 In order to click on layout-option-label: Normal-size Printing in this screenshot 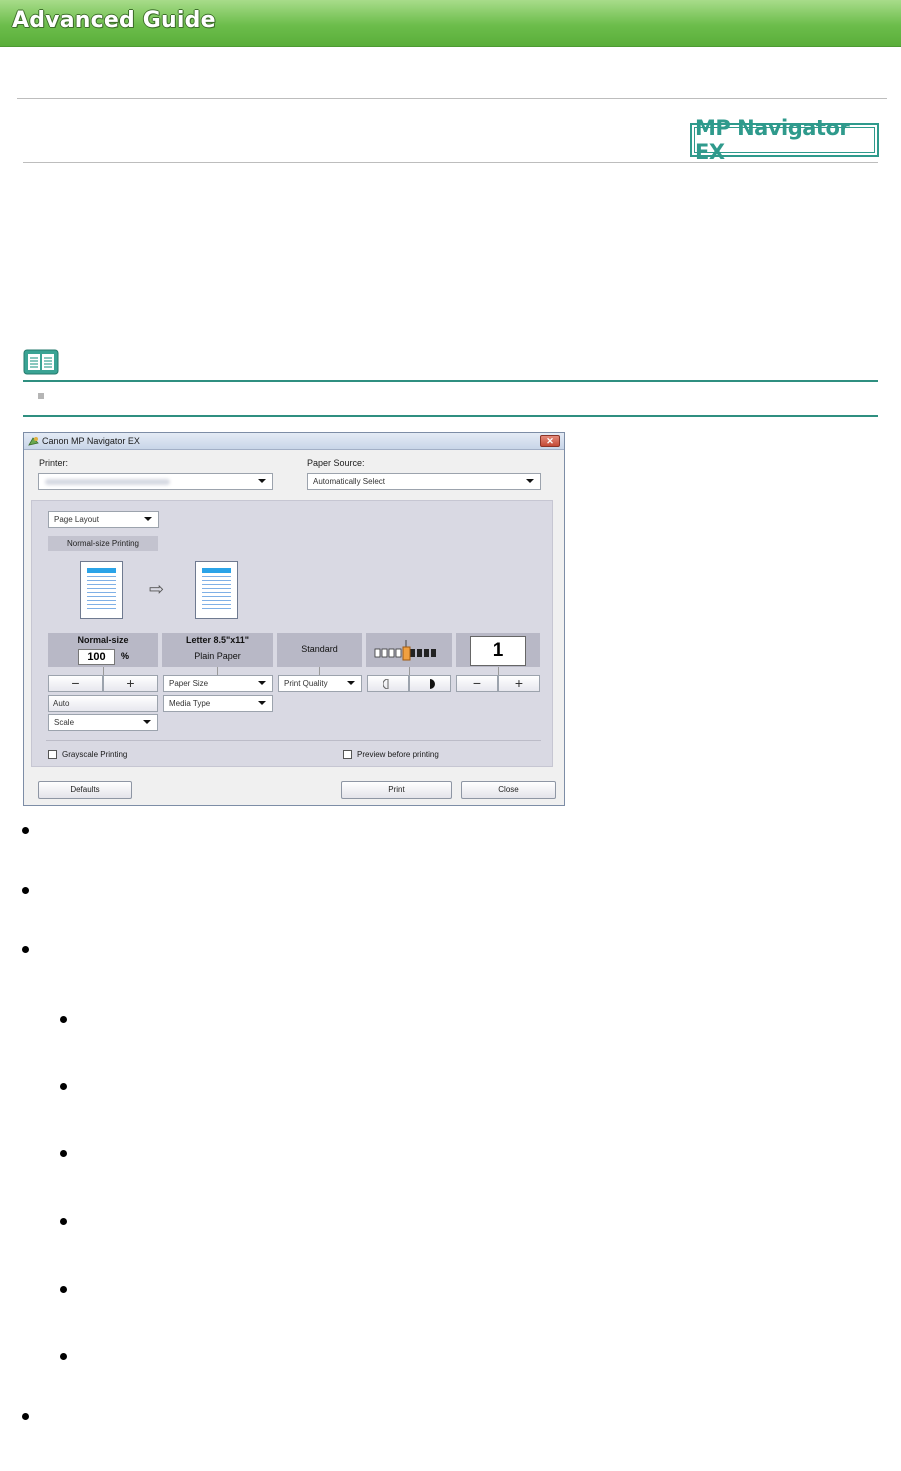, I will do `click(103, 543)`.